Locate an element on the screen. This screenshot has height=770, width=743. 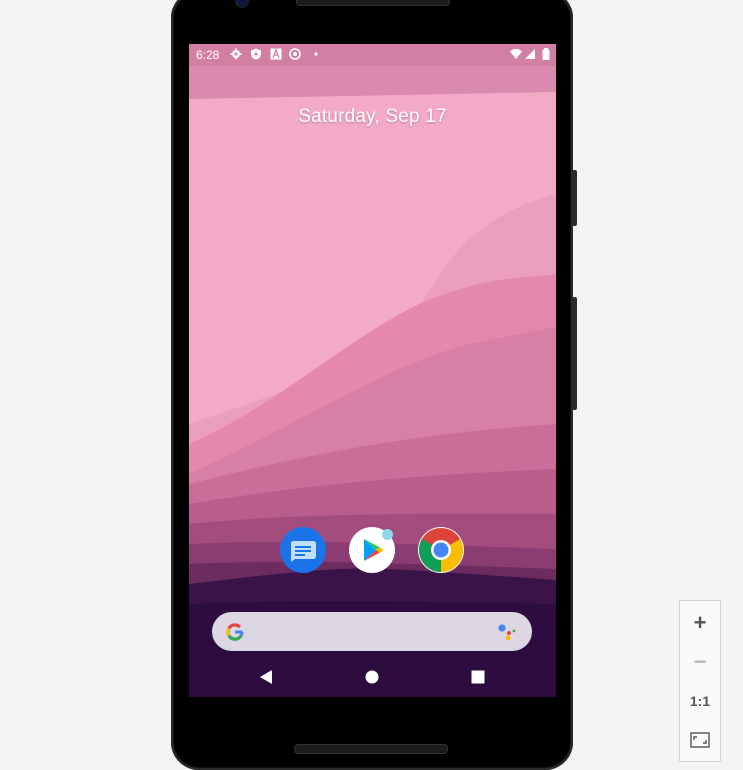
zoom-controls: + − 1:1 is located at coordinates (700, 681).